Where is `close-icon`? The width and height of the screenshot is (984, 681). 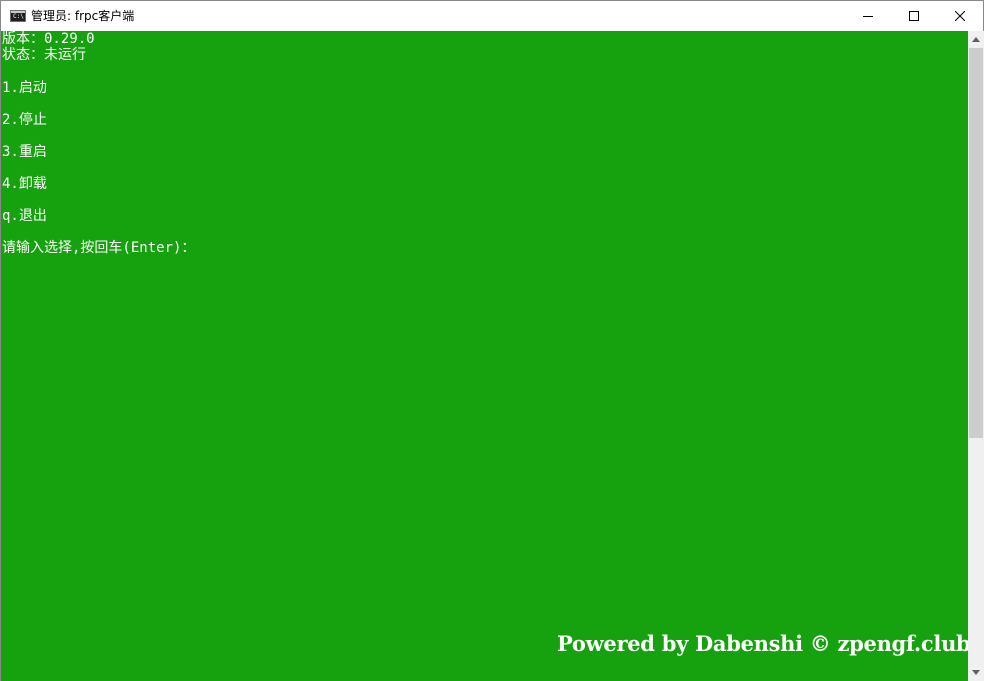
close-icon is located at coordinates (960, 16).